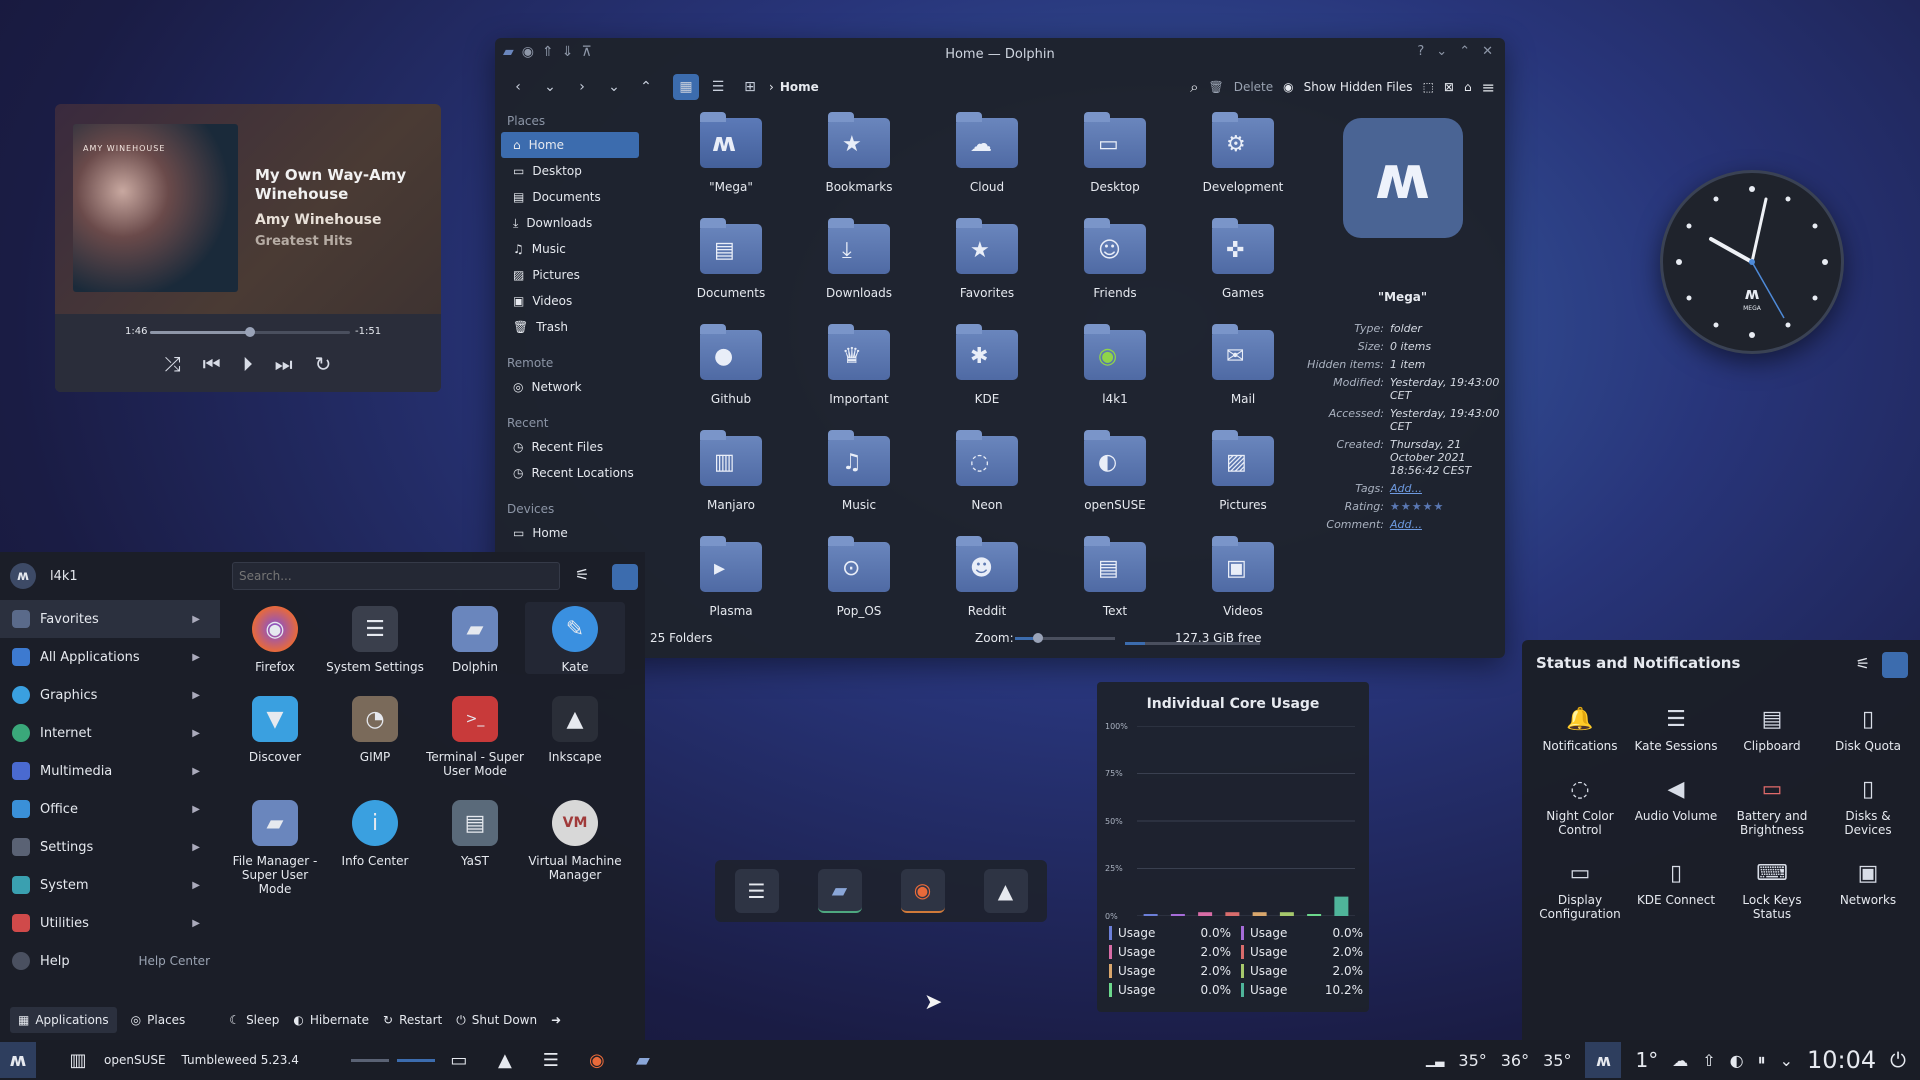 This screenshot has width=1920, height=1080. What do you see at coordinates (570, 301) in the screenshot?
I see `places-item-videos: ▣ Videos` at bounding box center [570, 301].